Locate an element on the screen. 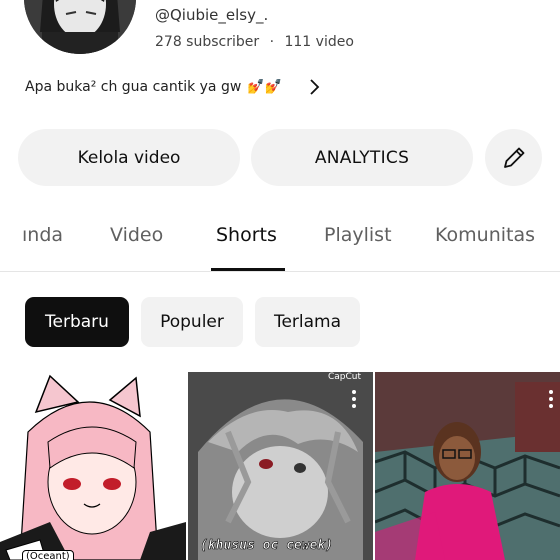  pencil-icon is located at coordinates (513, 157).